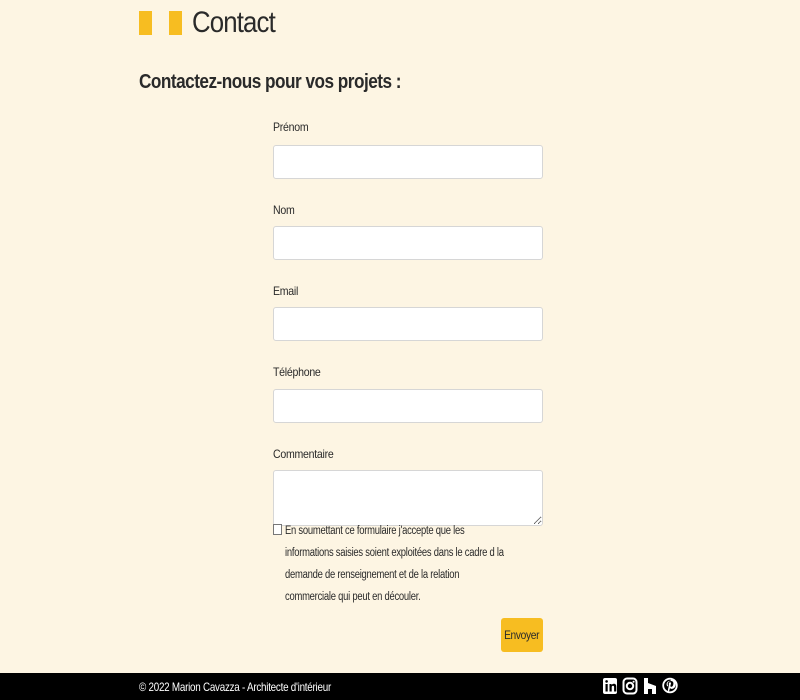  What do you see at coordinates (297, 372) in the screenshot?
I see `phone-label: Téléphone` at bounding box center [297, 372].